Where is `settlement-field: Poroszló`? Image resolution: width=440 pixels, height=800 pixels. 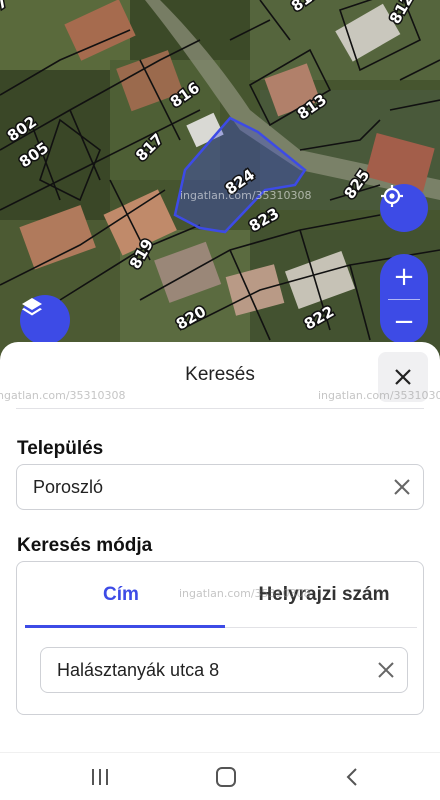
settlement-field: Poroszló is located at coordinates (220, 487).